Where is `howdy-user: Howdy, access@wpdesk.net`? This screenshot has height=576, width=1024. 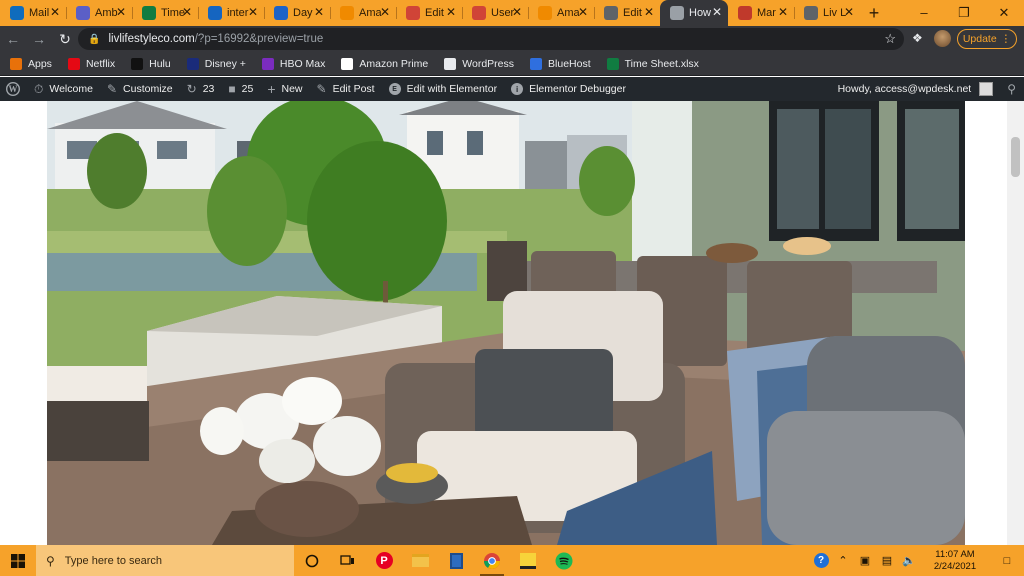
howdy-user: Howdy, access@wpdesk.net is located at coordinates (905, 89).